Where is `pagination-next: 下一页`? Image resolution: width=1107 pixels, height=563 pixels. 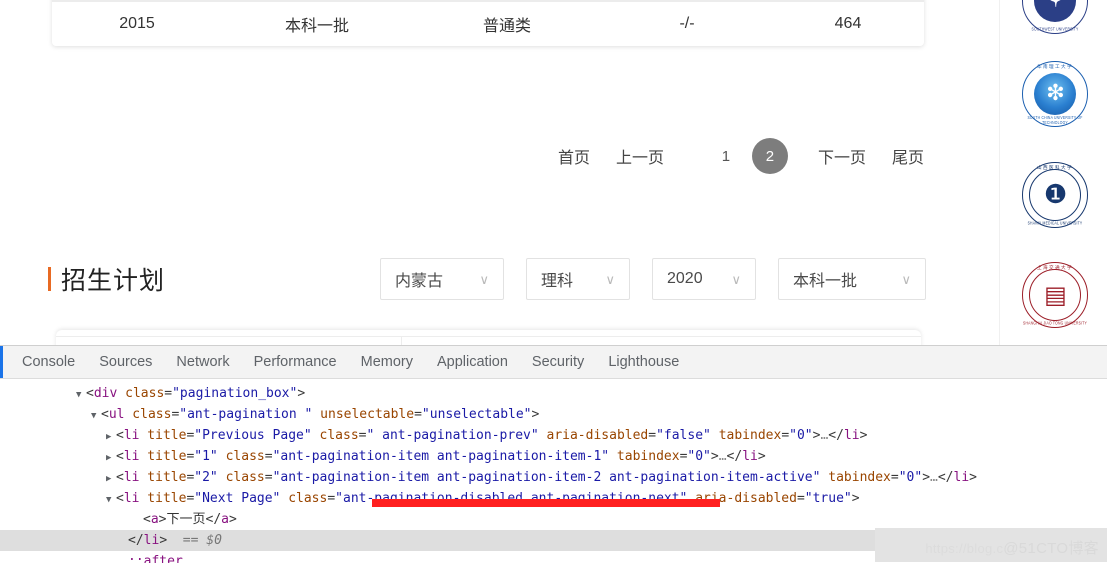
pagination-next: 下一页 is located at coordinates (842, 156).